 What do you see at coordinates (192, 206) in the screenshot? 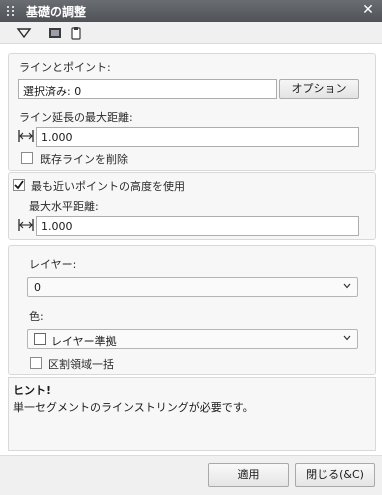
I see `elevation-panel: 最も近いポイントの高度を使用 最大水平距離: 1.000` at bounding box center [192, 206].